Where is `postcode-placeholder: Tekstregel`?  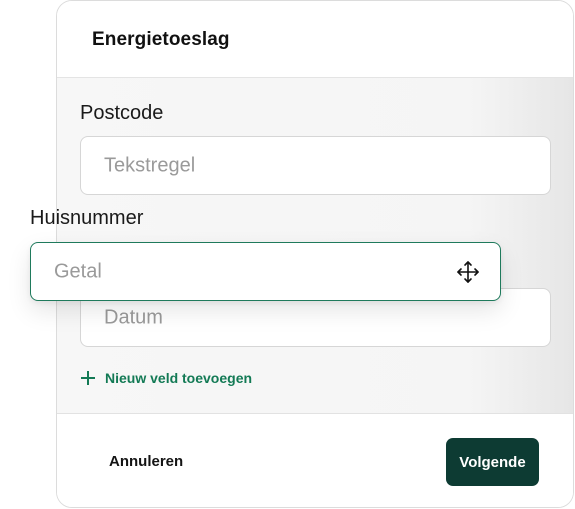
postcode-placeholder: Tekstregel is located at coordinates (150, 165).